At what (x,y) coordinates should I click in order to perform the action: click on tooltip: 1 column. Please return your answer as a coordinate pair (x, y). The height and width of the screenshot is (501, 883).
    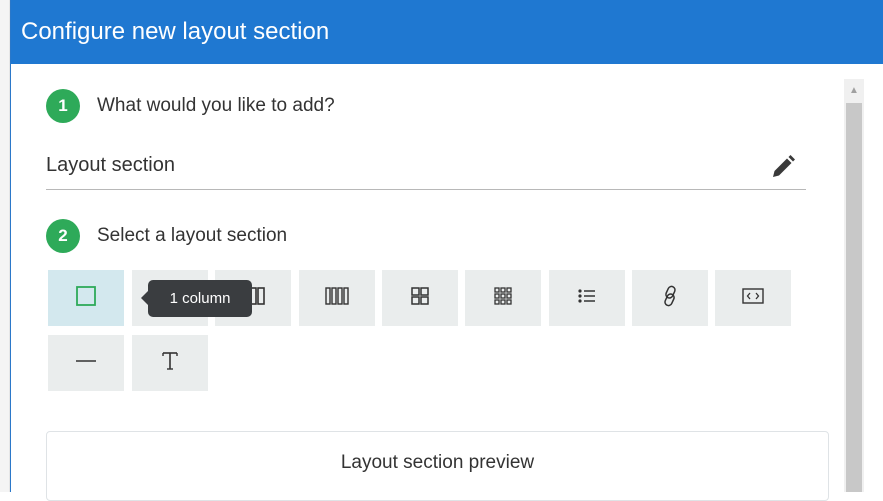
    Looking at the image, I should click on (196, 298).